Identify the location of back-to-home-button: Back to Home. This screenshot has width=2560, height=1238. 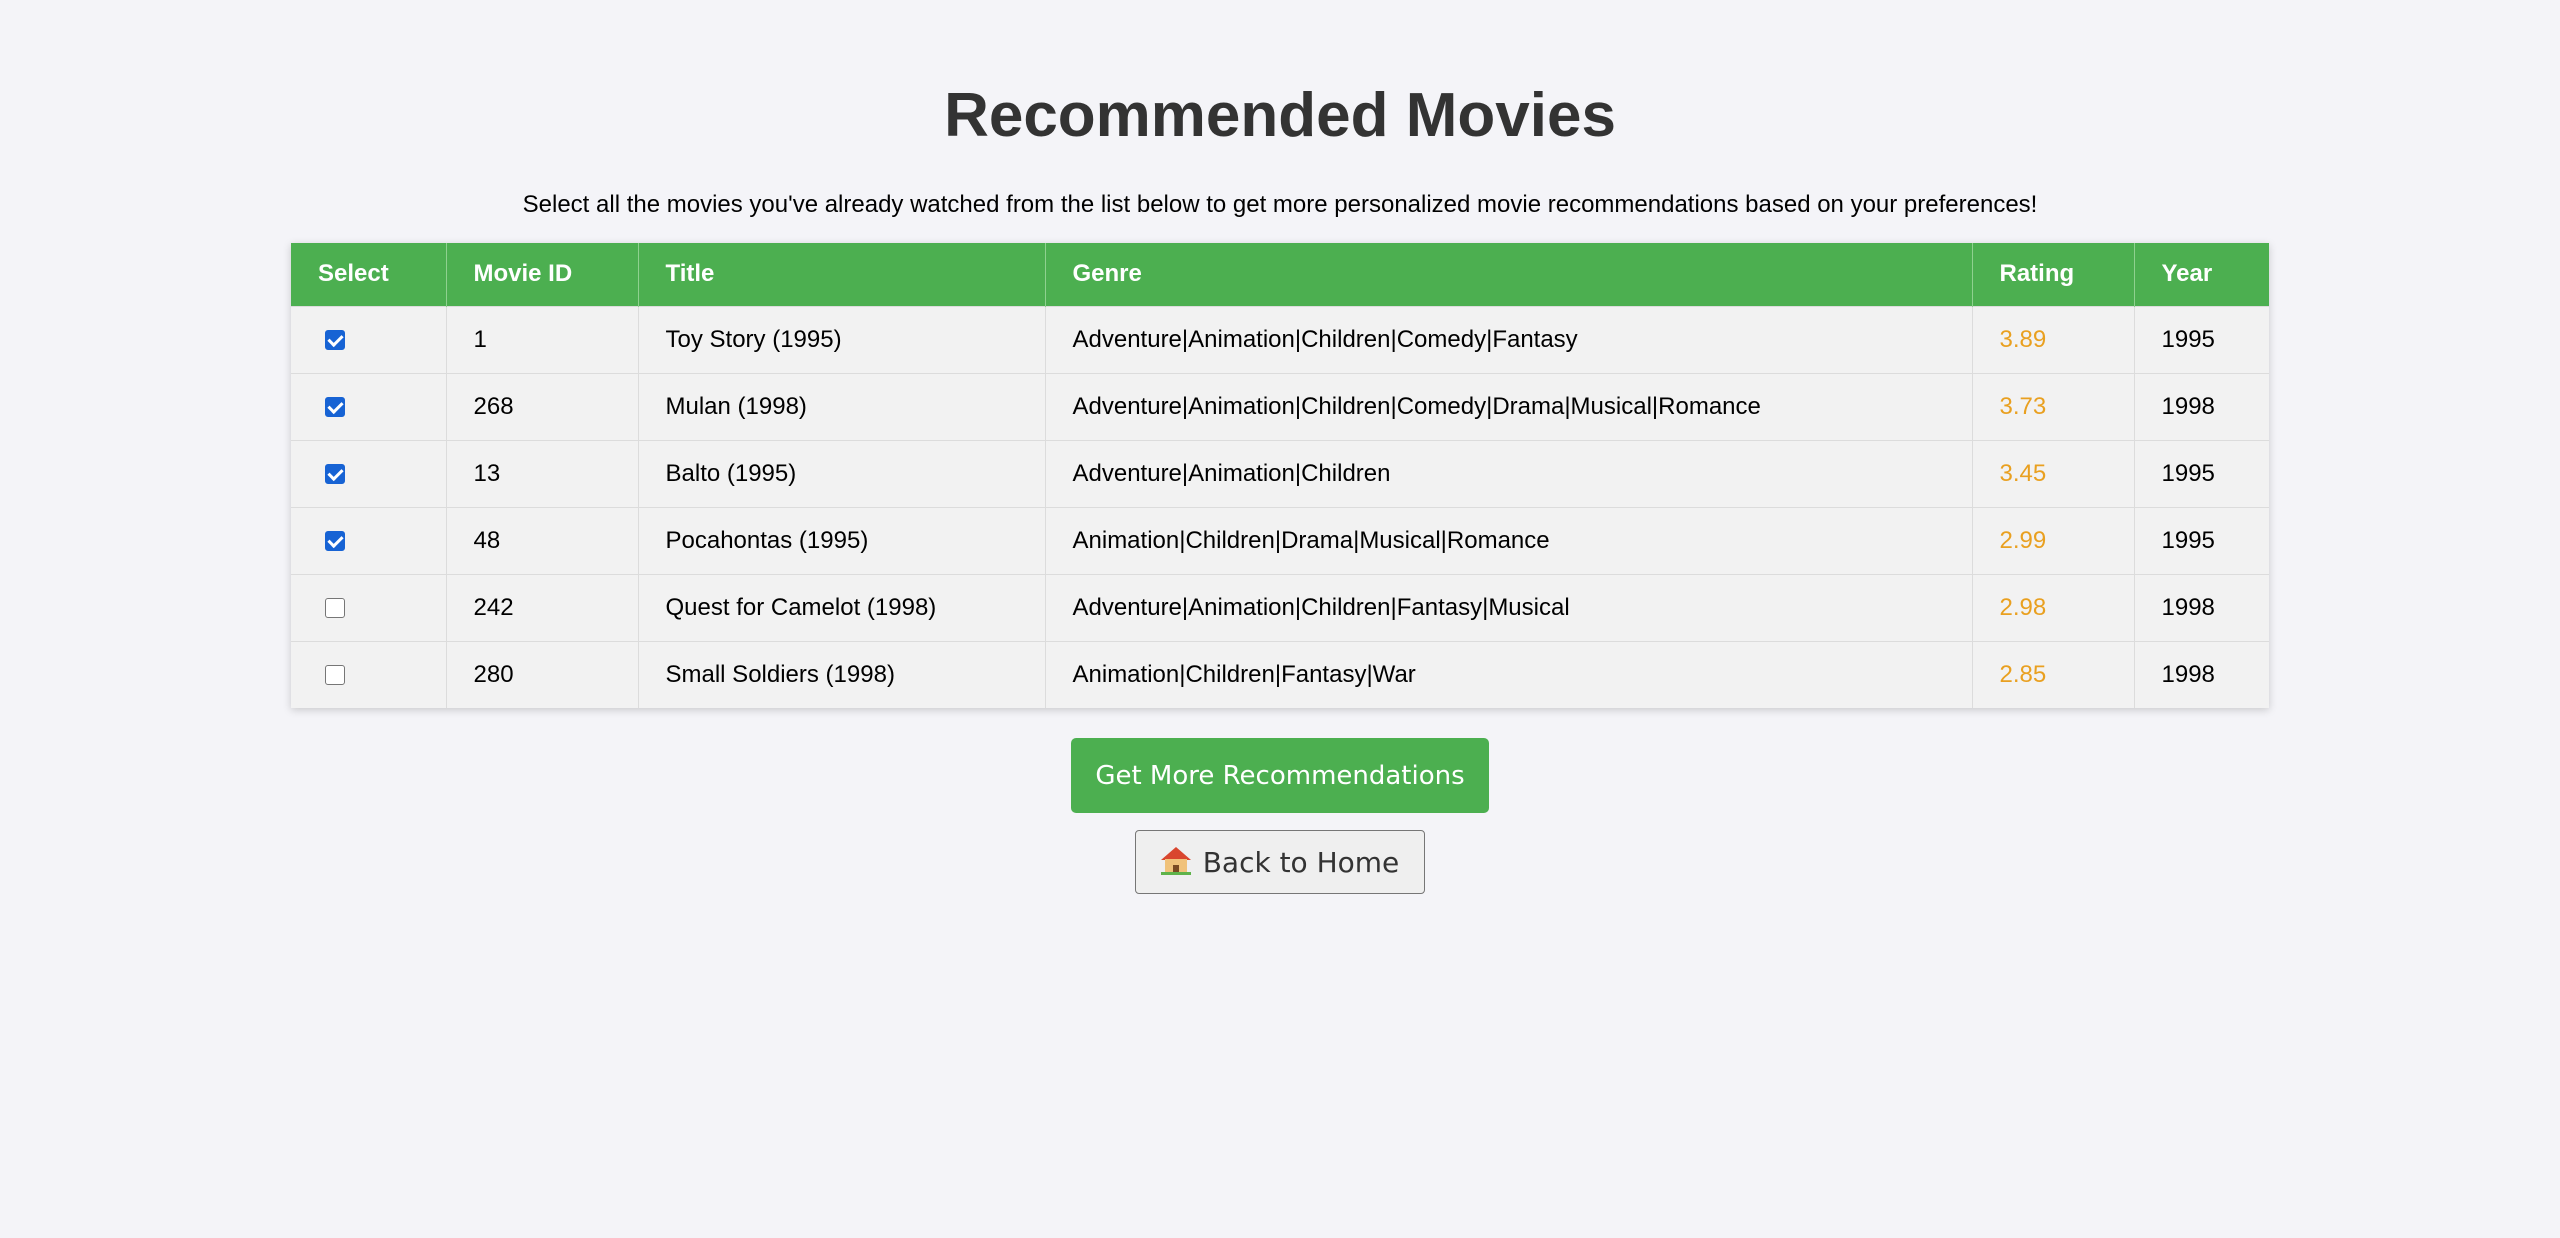
(1280, 862).